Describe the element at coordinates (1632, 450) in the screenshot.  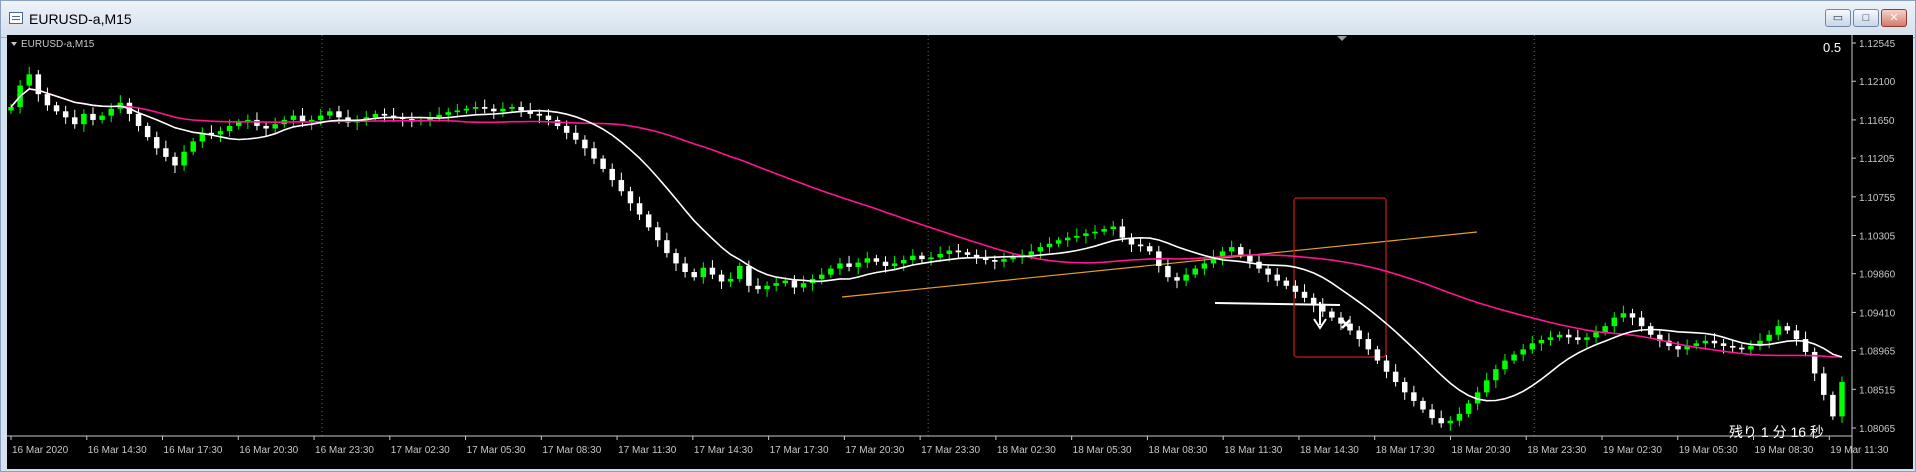
I see `time-tick-label: 19 Mar 02:30` at that location.